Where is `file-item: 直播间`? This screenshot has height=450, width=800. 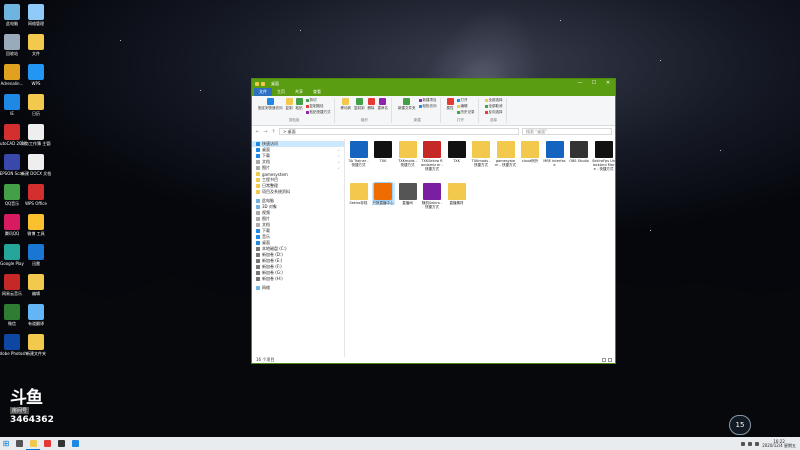
file-item: 直播间 is located at coordinates (407, 194).